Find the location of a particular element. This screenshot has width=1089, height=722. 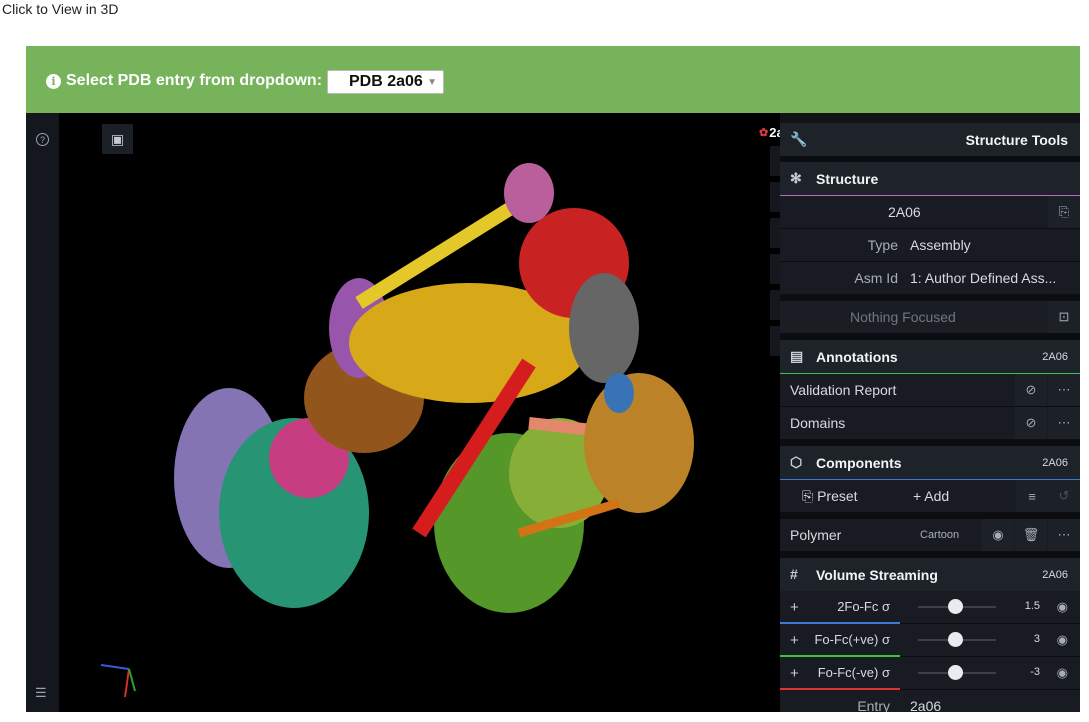

cube-icon: ⬡ is located at coordinates (796, 462).